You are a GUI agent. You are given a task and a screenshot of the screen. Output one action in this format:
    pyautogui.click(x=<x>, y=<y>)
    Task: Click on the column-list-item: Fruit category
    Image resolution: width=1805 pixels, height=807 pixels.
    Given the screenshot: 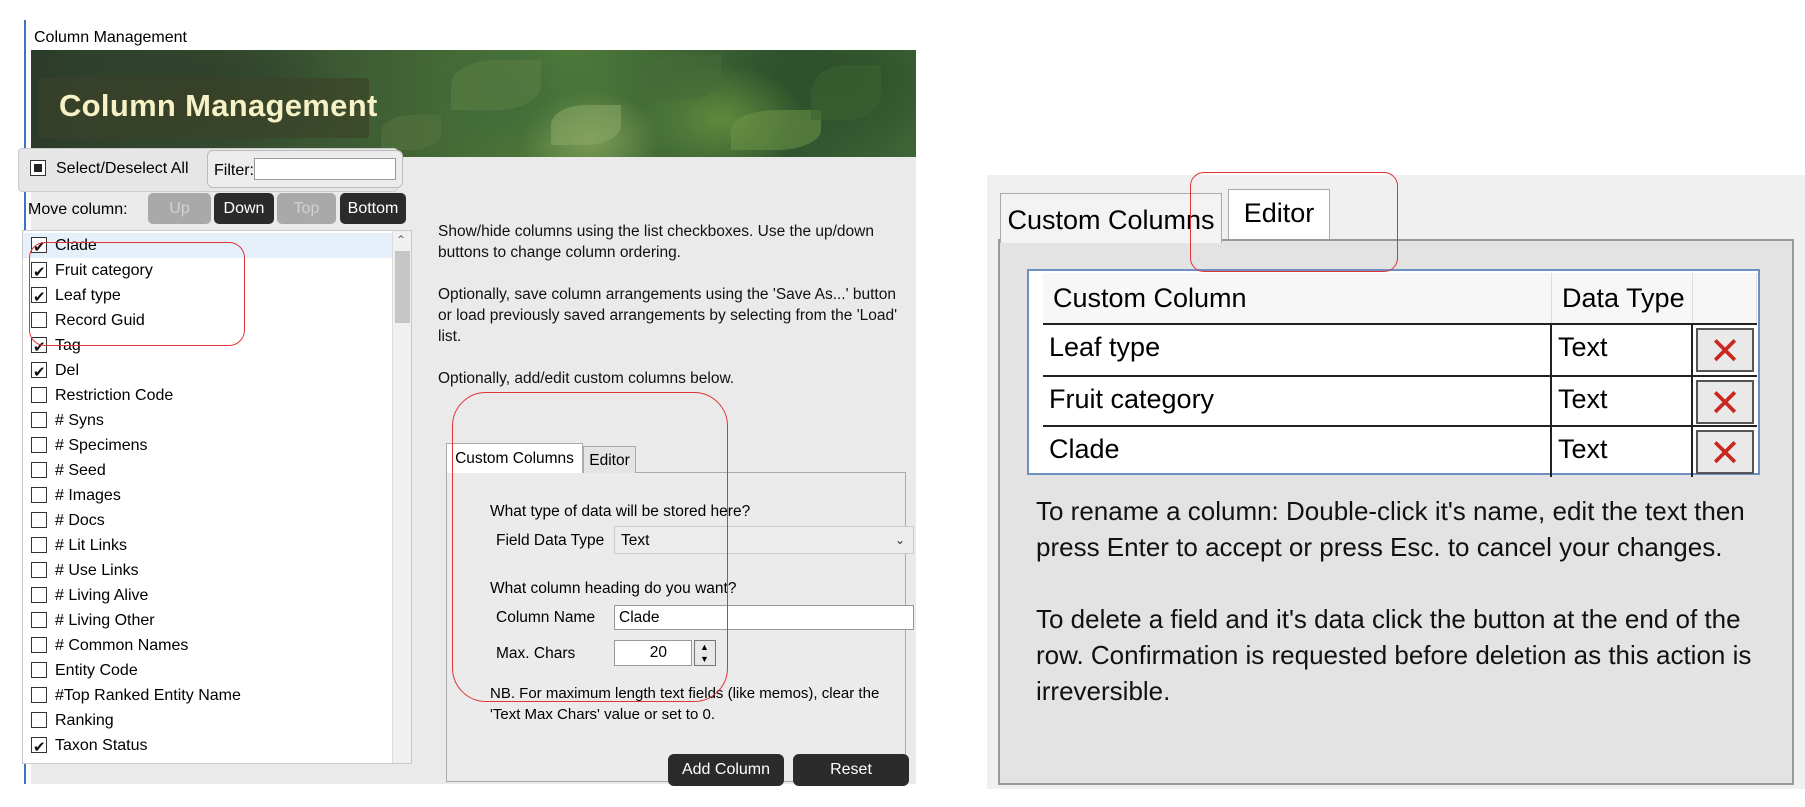 What is the action you would take?
    pyautogui.click(x=208, y=271)
    